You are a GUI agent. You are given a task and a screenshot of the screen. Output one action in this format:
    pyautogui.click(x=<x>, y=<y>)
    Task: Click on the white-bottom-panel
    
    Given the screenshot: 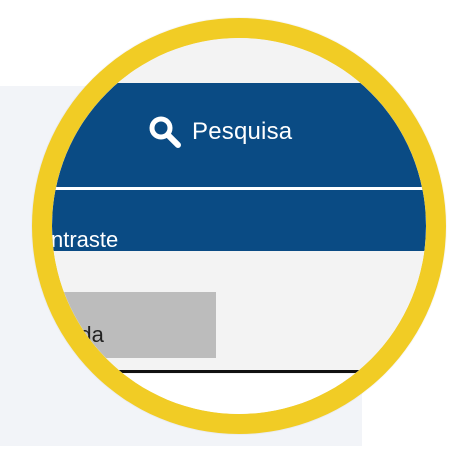 What is the action you would take?
    pyautogui.click(x=239, y=394)
    